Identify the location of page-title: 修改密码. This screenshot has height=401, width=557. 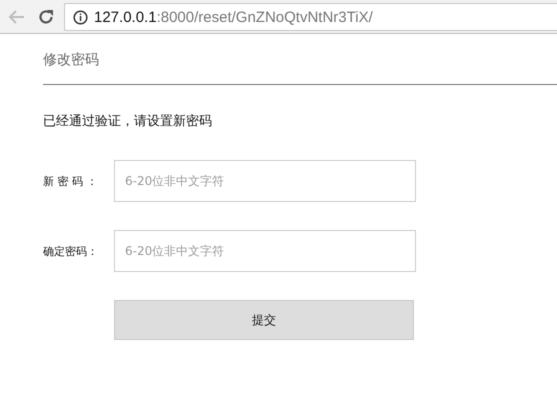
(71, 59).